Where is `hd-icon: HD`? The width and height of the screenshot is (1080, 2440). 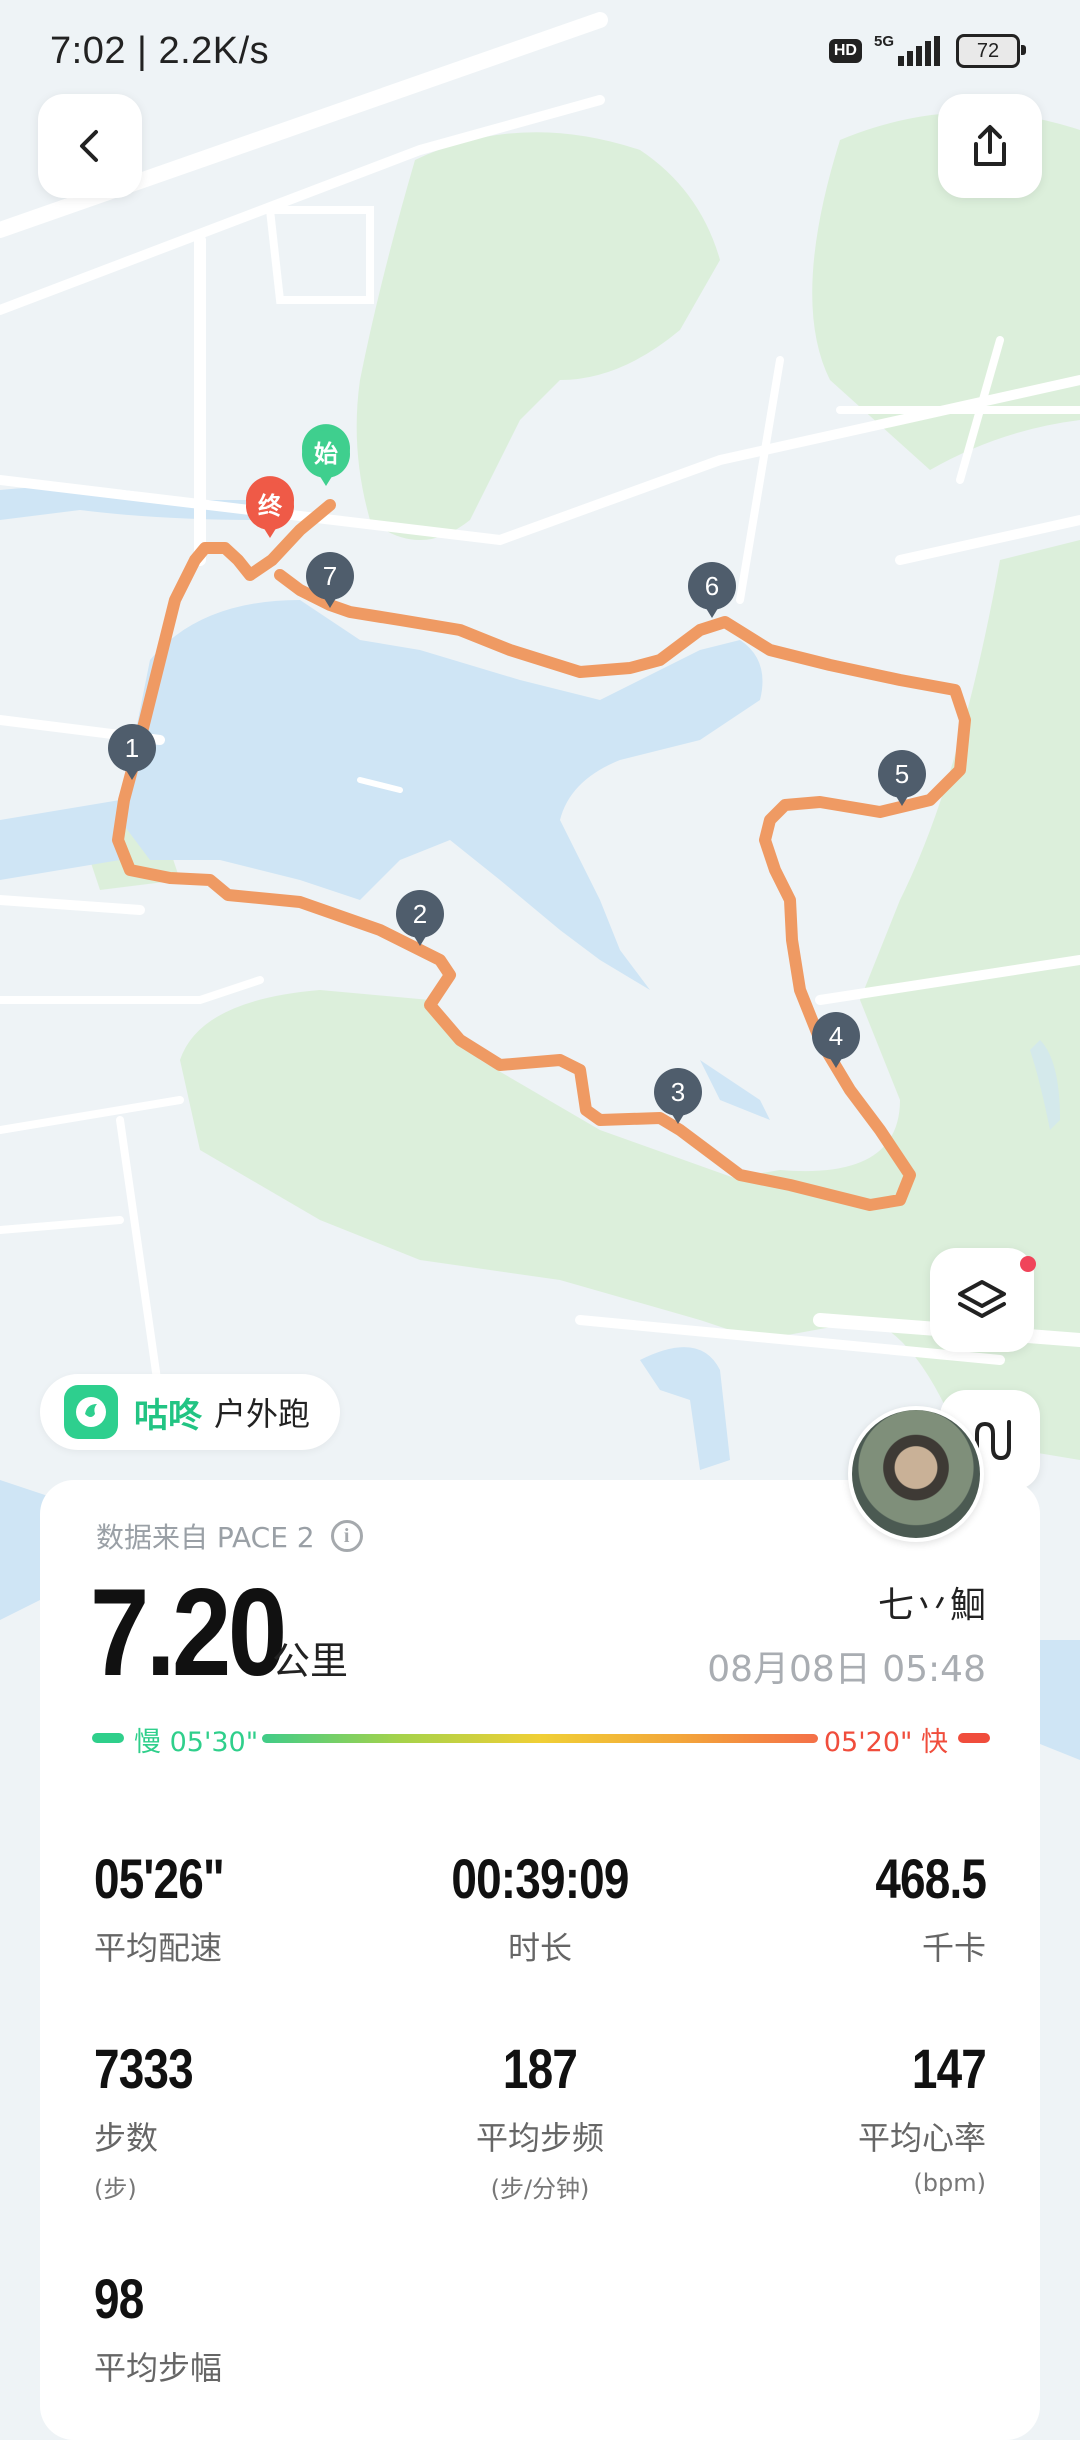
hd-icon: HD is located at coordinates (845, 51).